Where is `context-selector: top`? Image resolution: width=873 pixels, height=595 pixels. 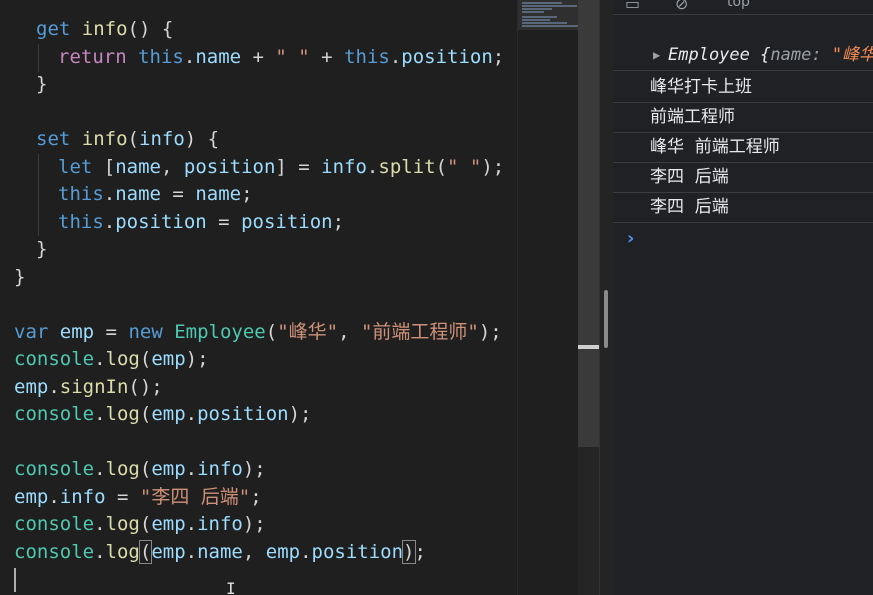 context-selector: top is located at coordinates (738, 5).